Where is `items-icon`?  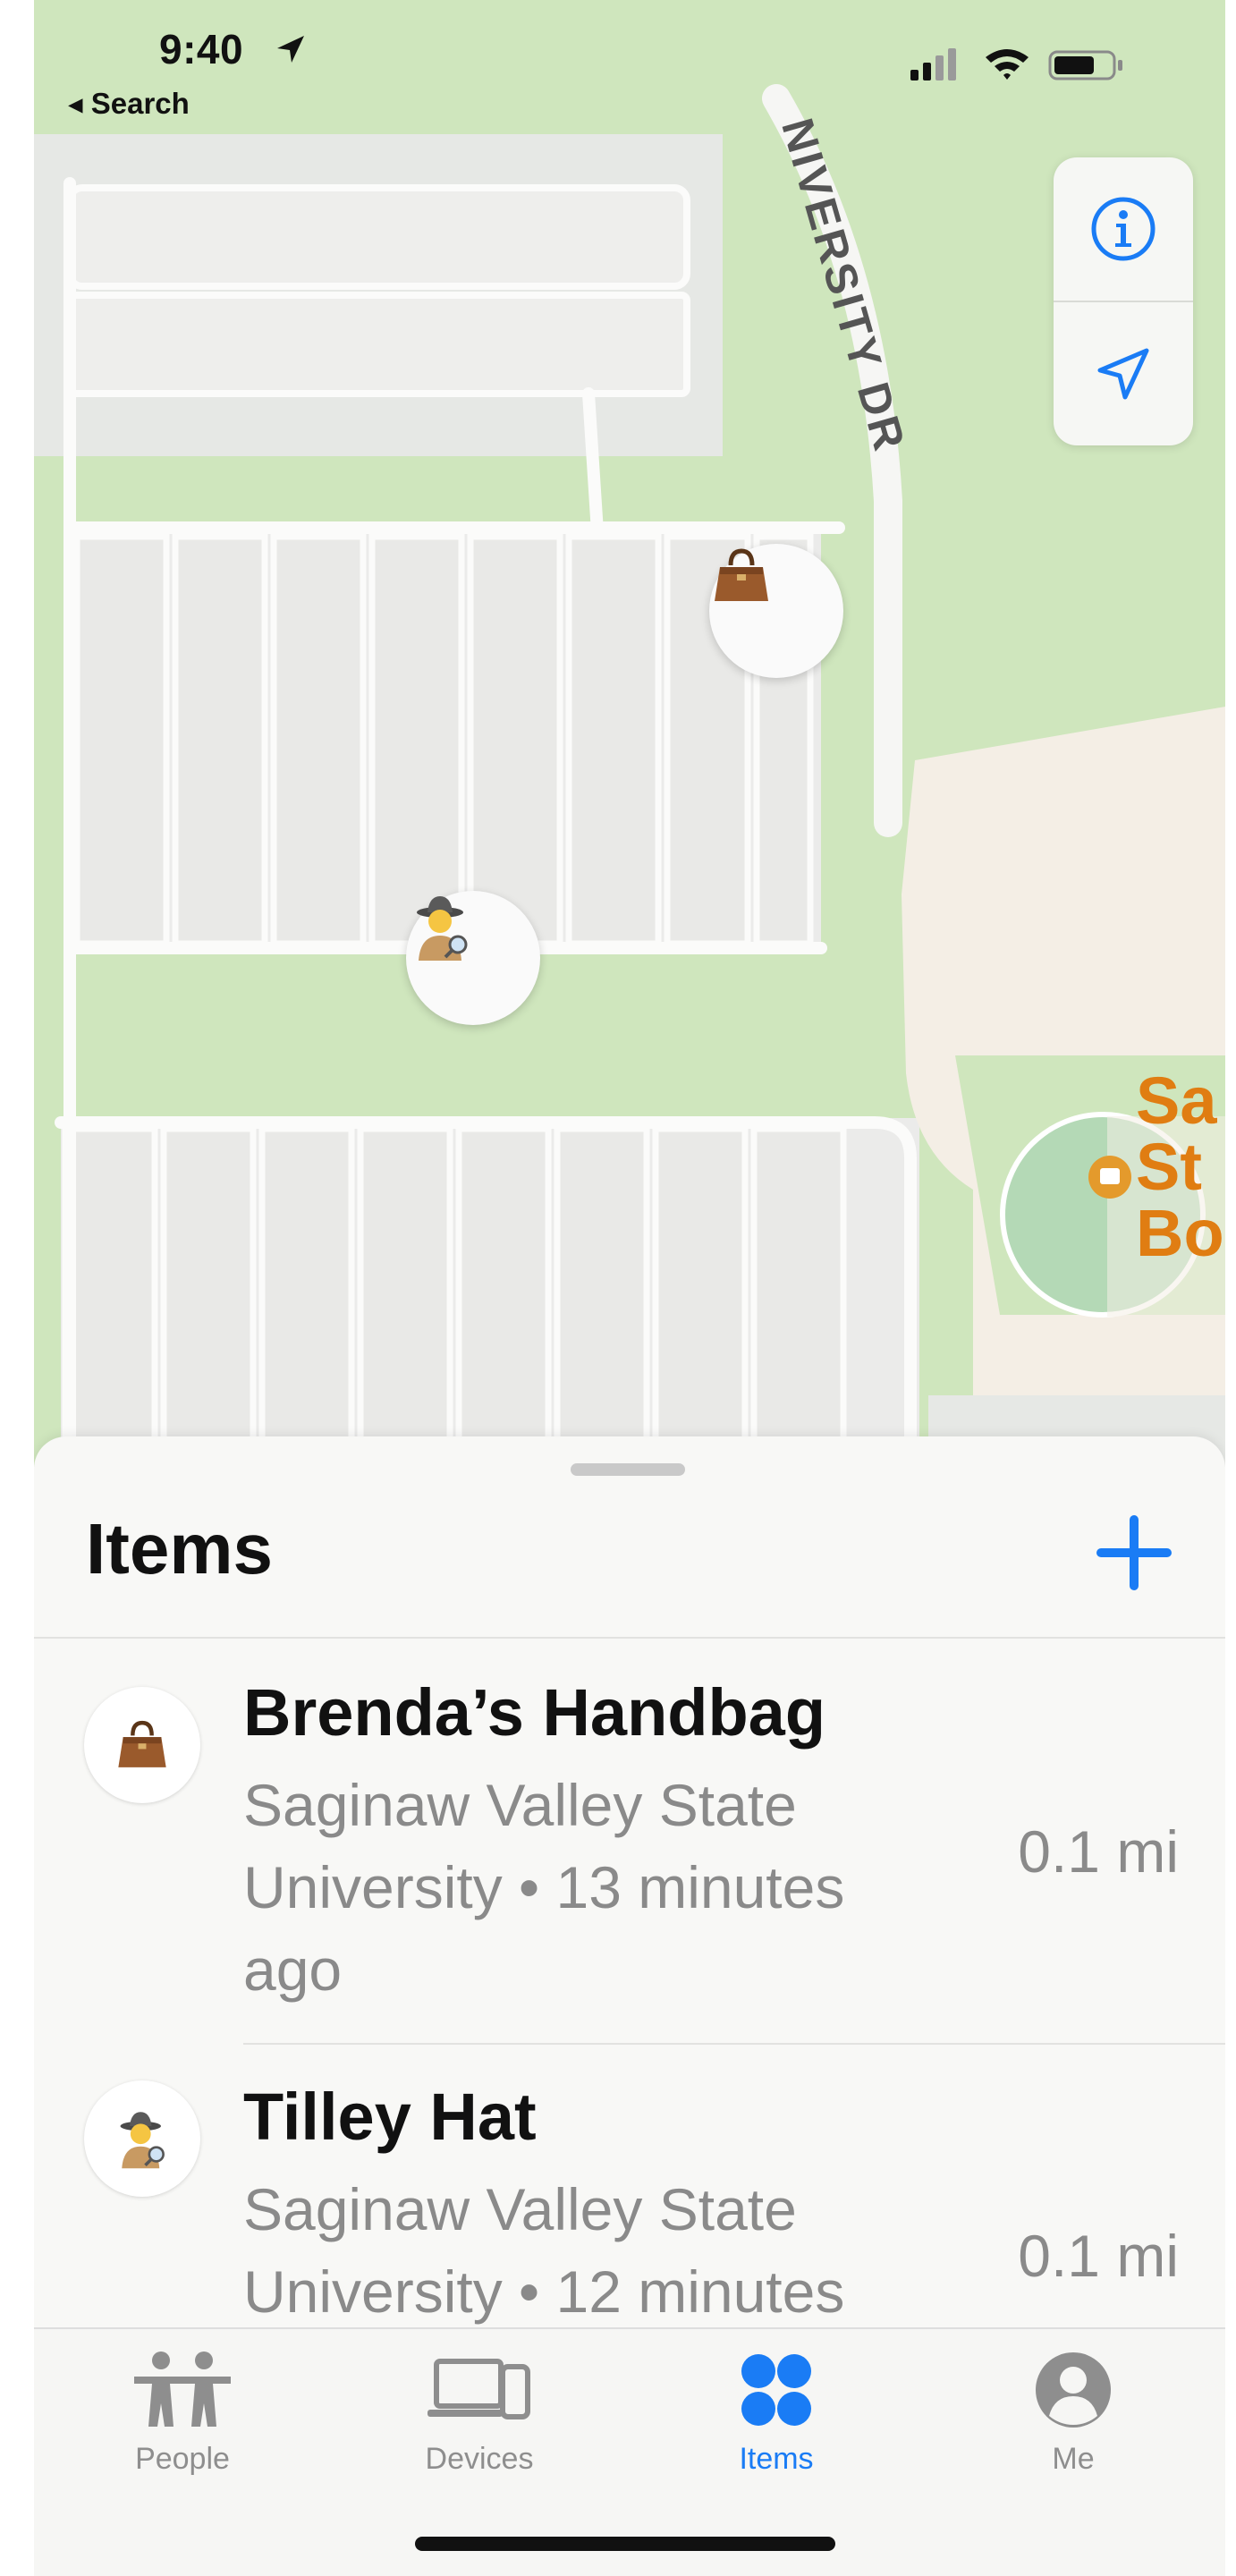
items-icon is located at coordinates (776, 2390).